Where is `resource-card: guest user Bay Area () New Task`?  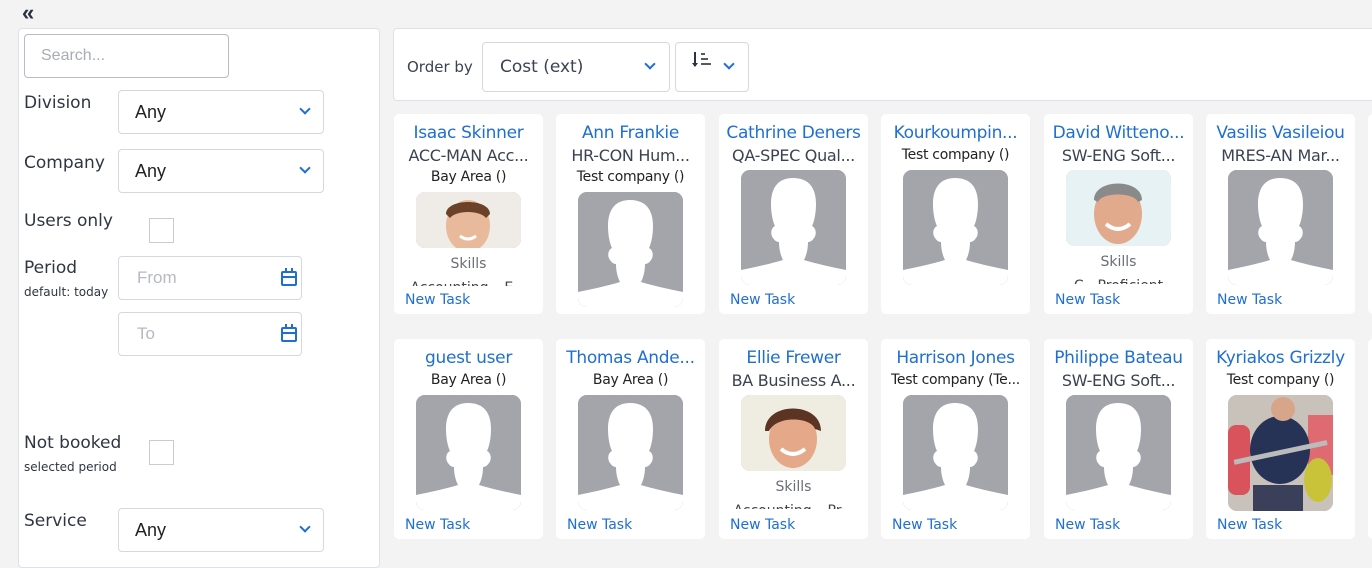
resource-card: guest user Bay Area () New Task is located at coordinates (468, 439).